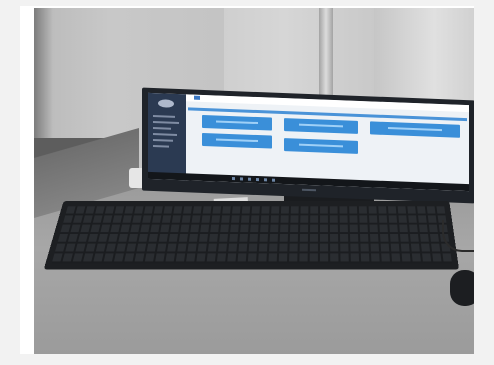  Describe the element at coordinates (462, 288) in the screenshot. I see `mouse` at that location.